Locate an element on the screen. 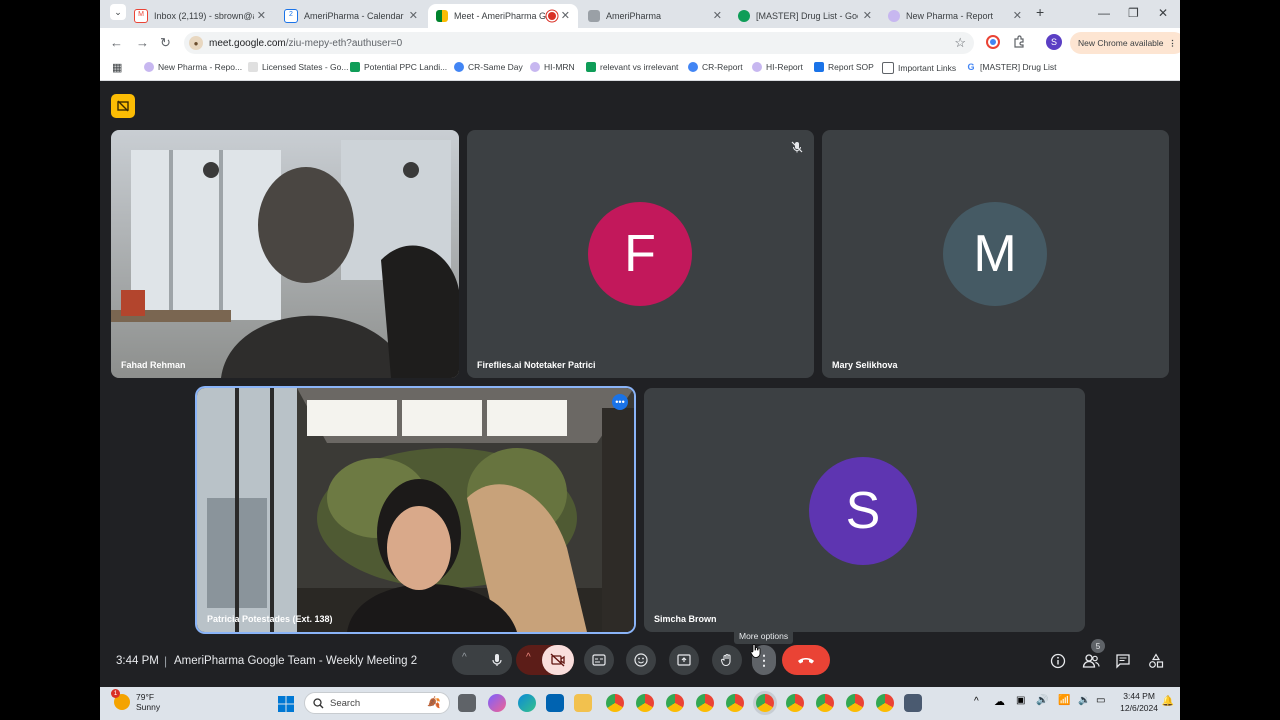  tab-ameripharma: AmeriPharma ✕ is located at coordinates (655, 16).